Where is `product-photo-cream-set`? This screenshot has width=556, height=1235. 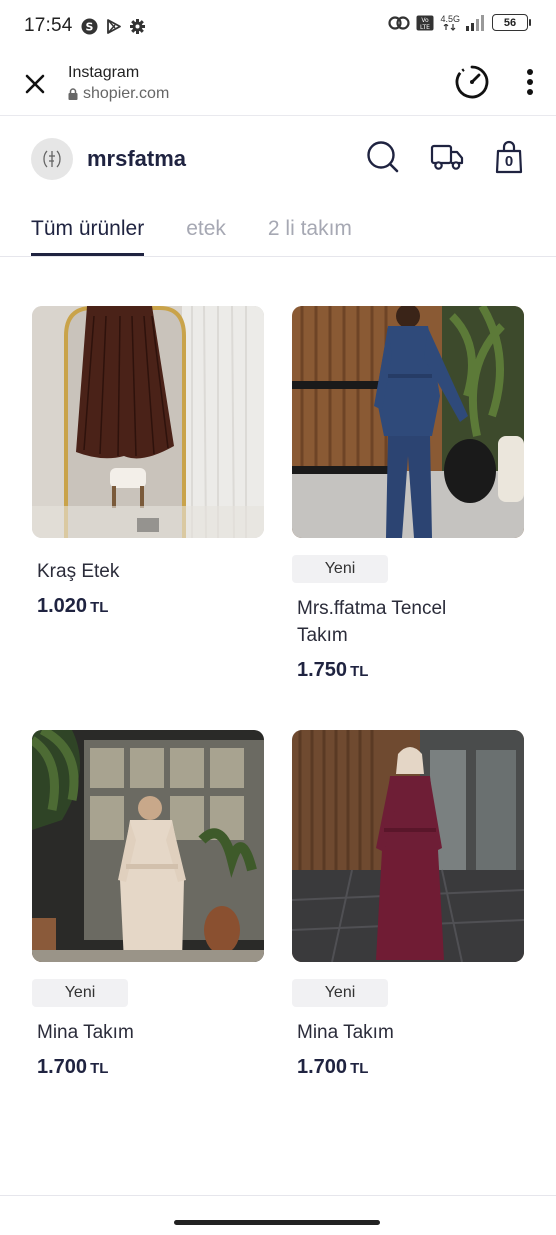
product-photo-cream-set is located at coordinates (148, 846).